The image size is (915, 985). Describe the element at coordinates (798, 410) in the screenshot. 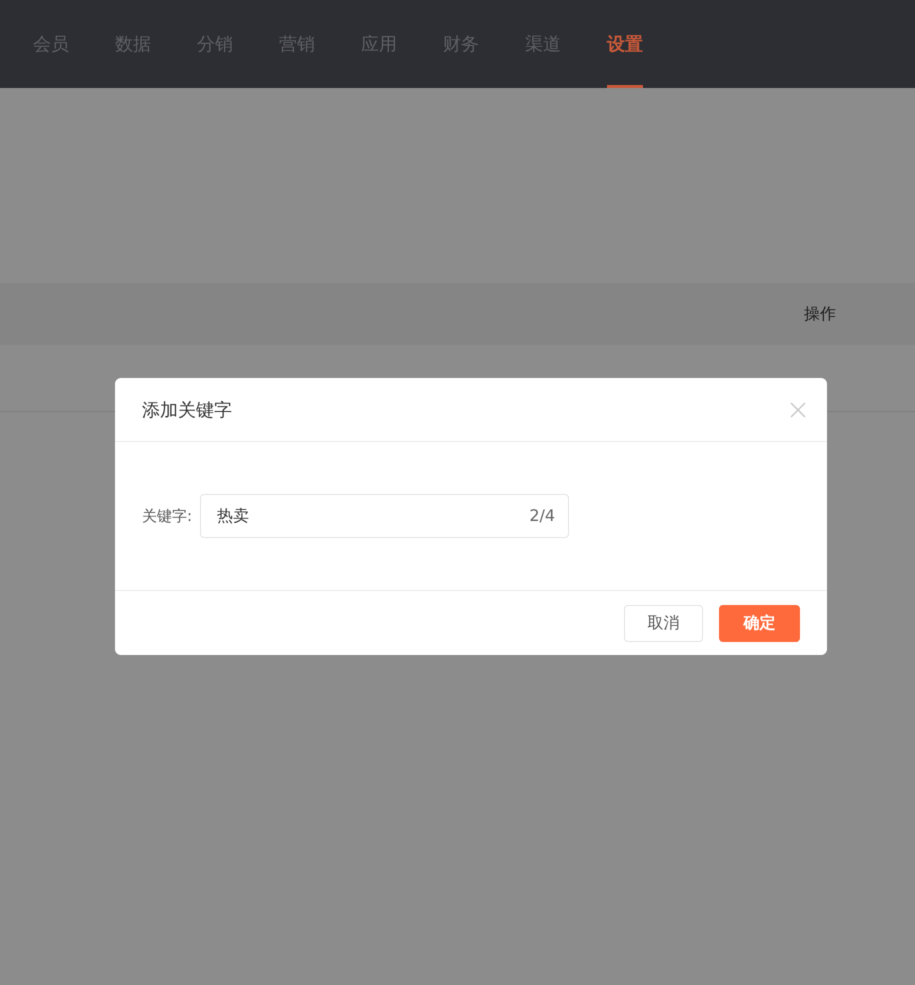

I see `close-icon` at that location.